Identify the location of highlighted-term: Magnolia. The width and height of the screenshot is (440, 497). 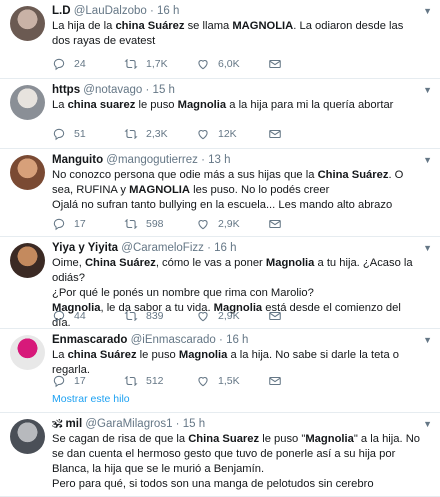
(329, 439).